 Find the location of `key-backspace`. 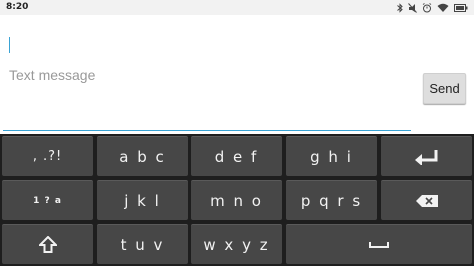

key-backspace is located at coordinates (426, 200).